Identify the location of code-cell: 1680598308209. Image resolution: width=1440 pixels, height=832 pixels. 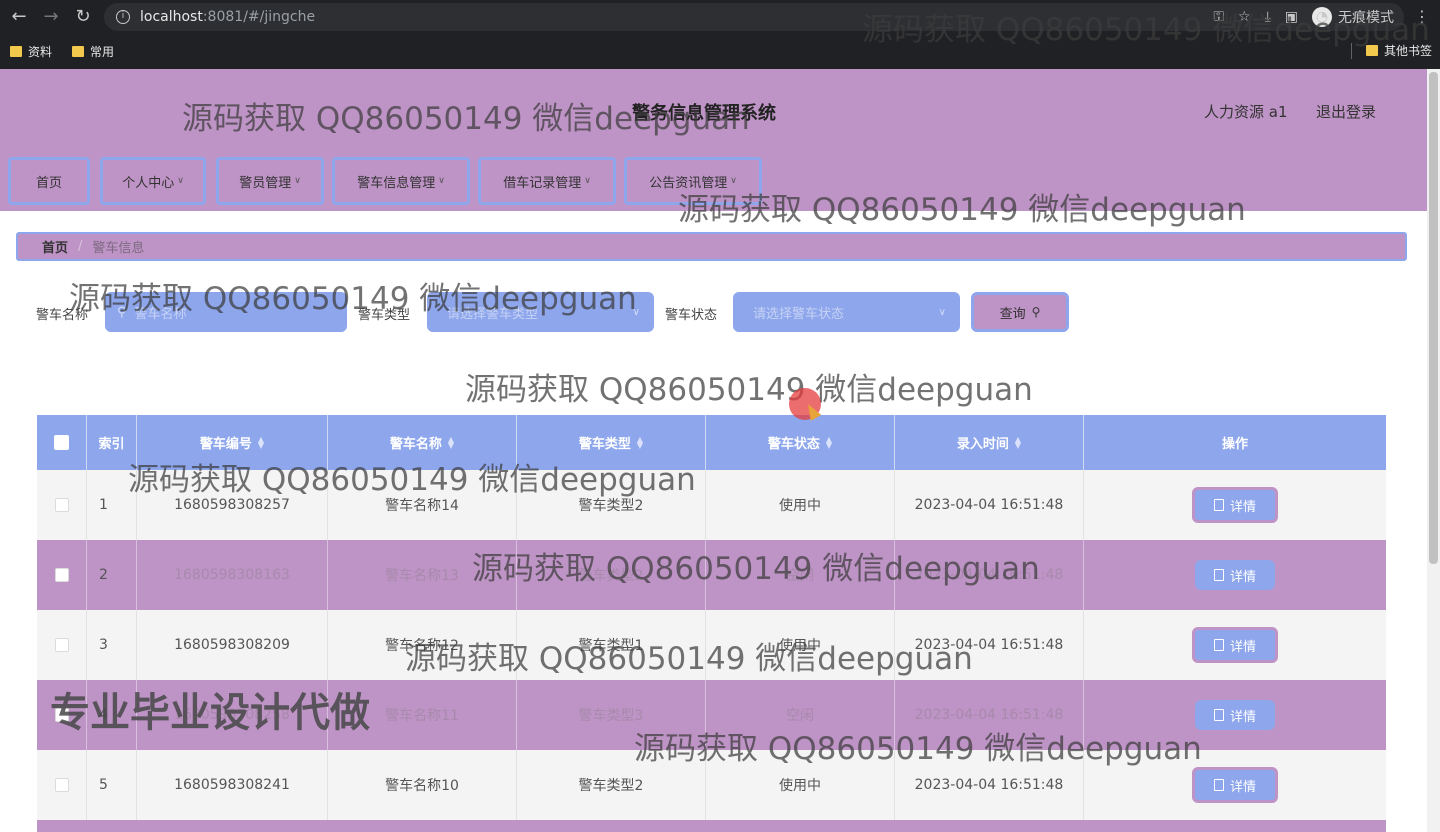
(232, 645).